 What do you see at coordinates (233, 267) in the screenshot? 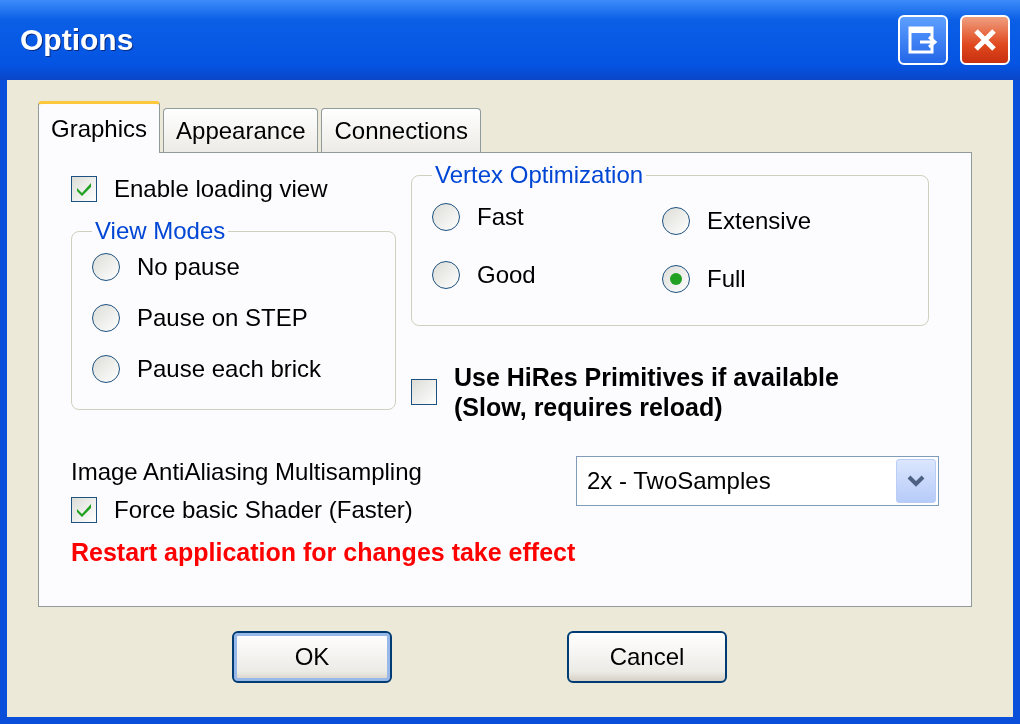
I see `radio-option: No pause` at bounding box center [233, 267].